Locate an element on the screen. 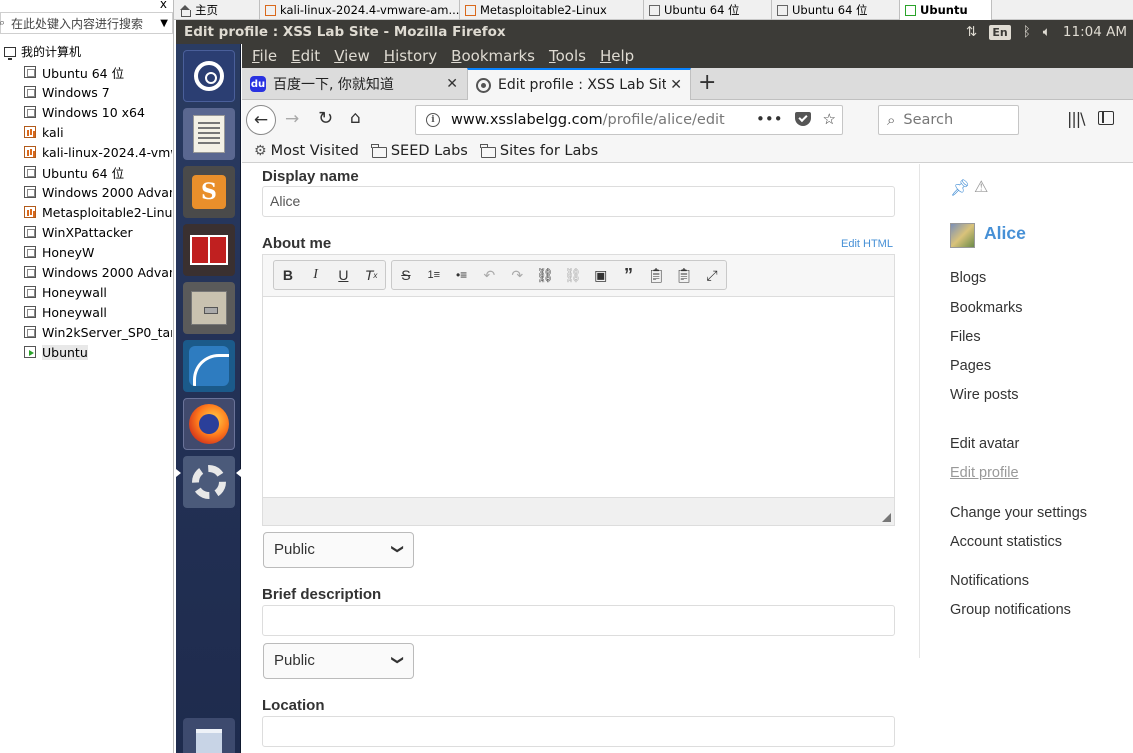 This screenshot has height=753, width=1133. network-icon: ⇅ is located at coordinates (971, 32).